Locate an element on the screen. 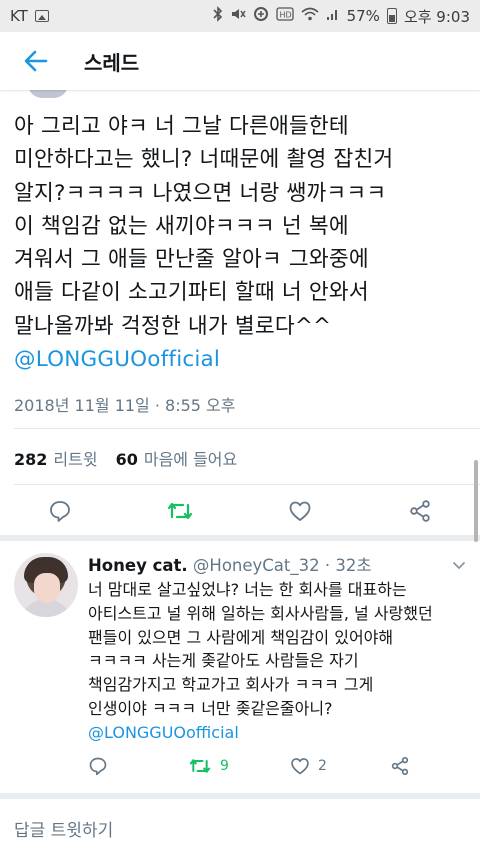 The height and width of the screenshot is (853, 480). share-button is located at coordinates (420, 511).